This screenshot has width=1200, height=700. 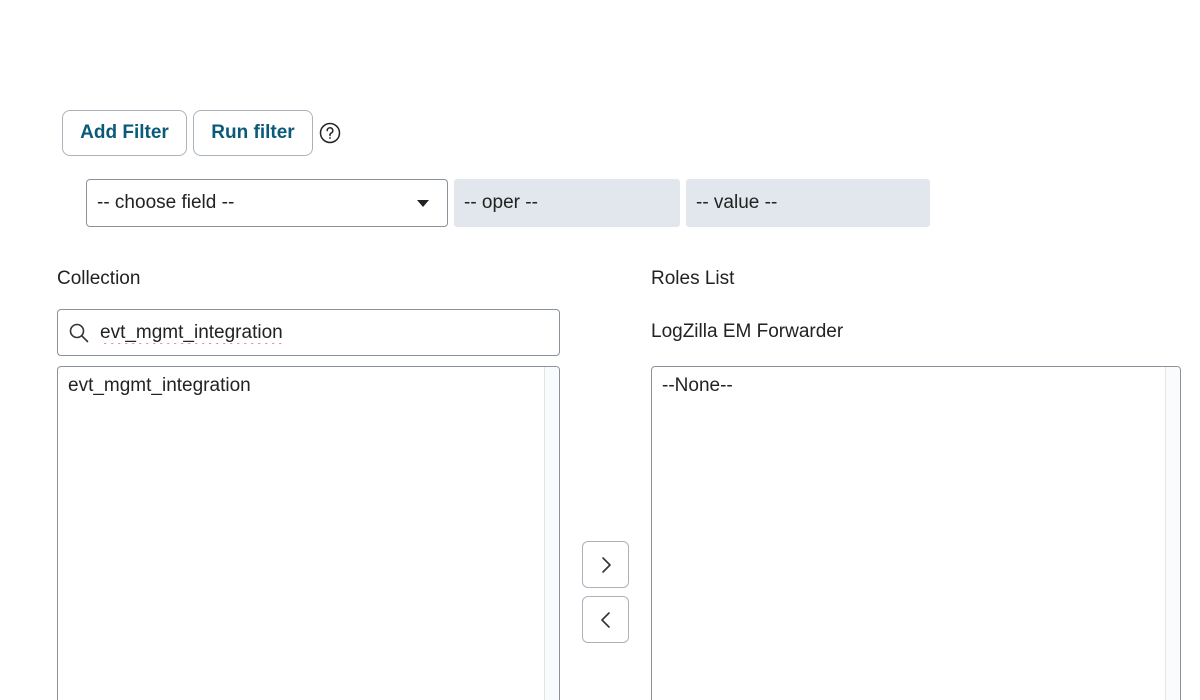 What do you see at coordinates (166, 202) in the screenshot?
I see `choose-field-value: -- choose field --` at bounding box center [166, 202].